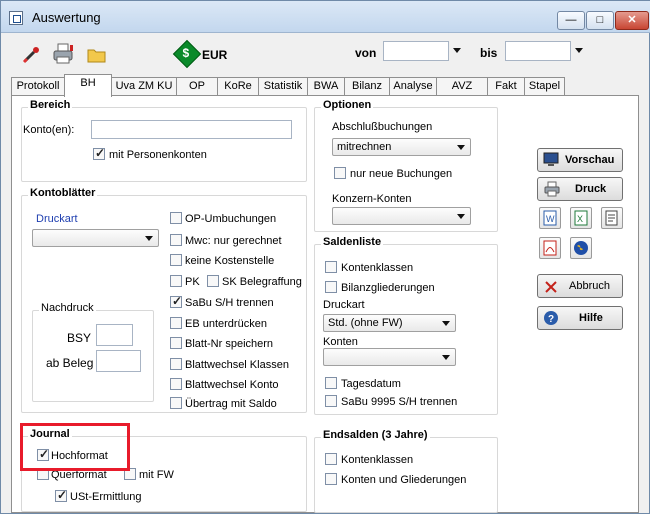 Image resolution: width=650 pixels, height=514 pixels. What do you see at coordinates (579, 50) in the screenshot?
I see `bis-dropdown-icon` at bounding box center [579, 50].